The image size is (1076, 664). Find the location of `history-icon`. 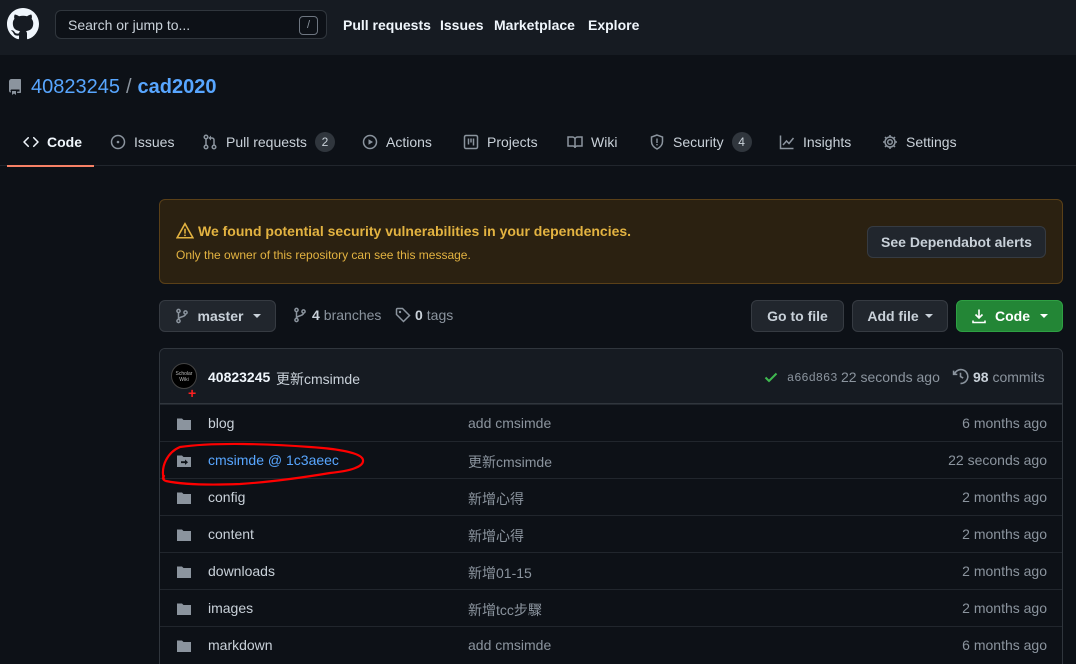

history-icon is located at coordinates (960, 376).